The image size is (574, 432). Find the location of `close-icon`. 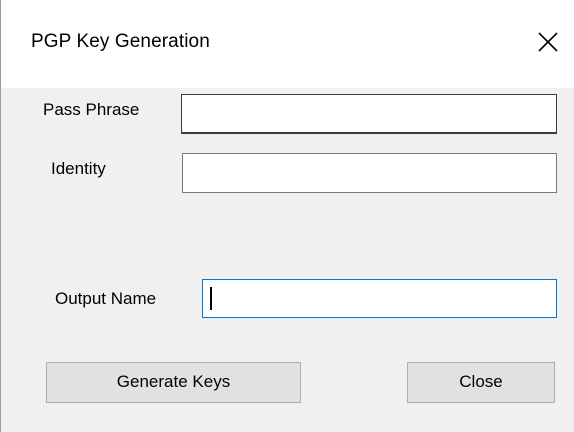

close-icon is located at coordinates (548, 42).